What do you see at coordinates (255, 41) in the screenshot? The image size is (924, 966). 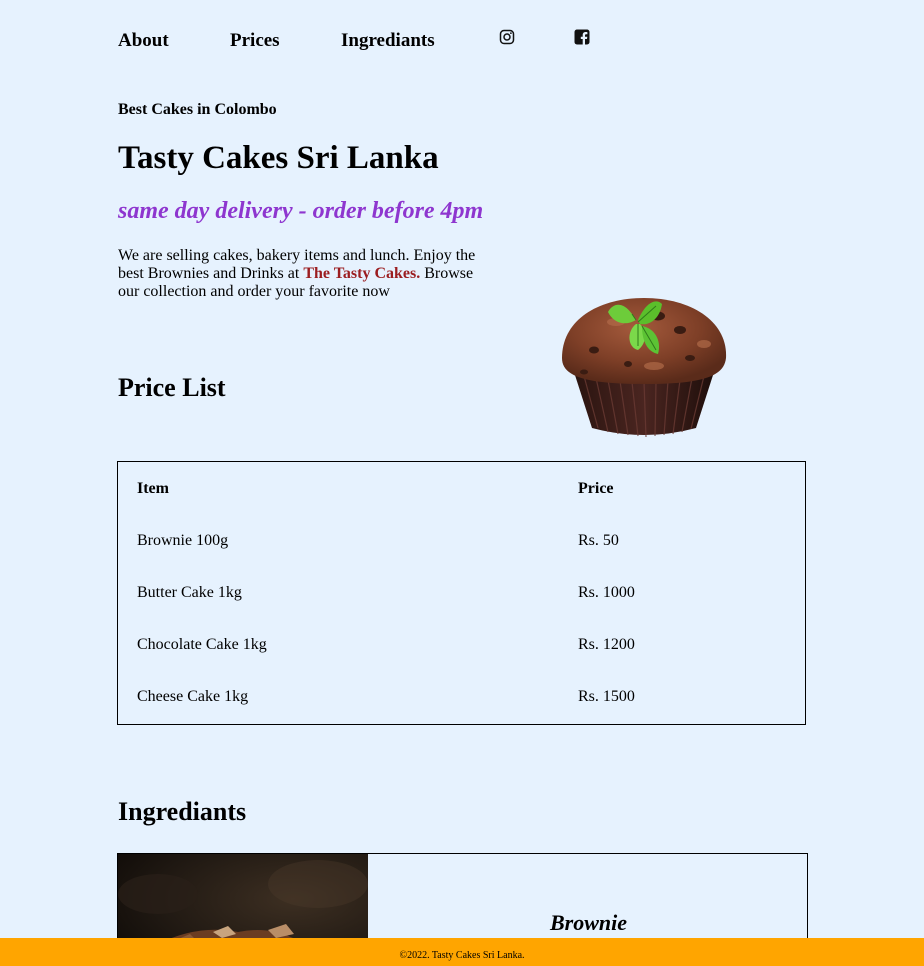 I see `nav-link-prices: Prices` at bounding box center [255, 41].